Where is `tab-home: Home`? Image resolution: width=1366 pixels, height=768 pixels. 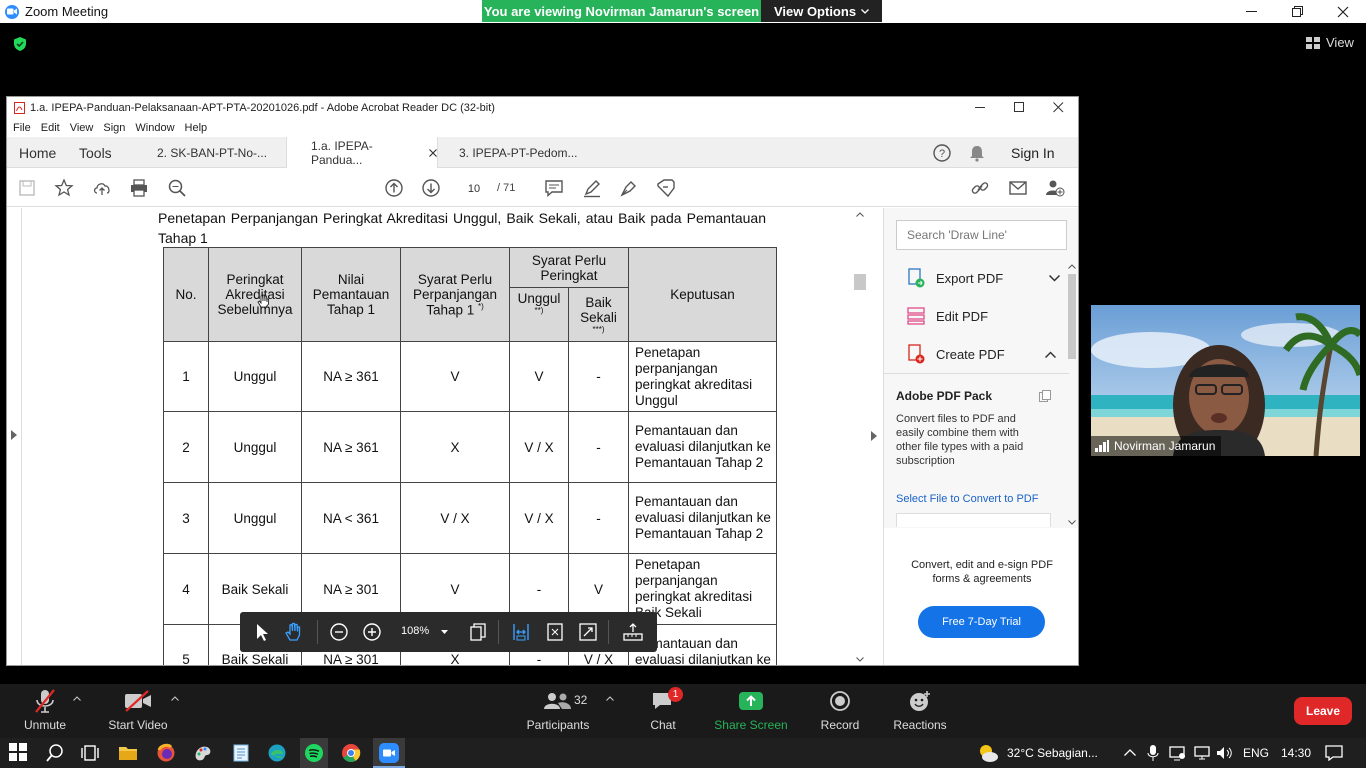 tab-home: Home is located at coordinates (37, 152).